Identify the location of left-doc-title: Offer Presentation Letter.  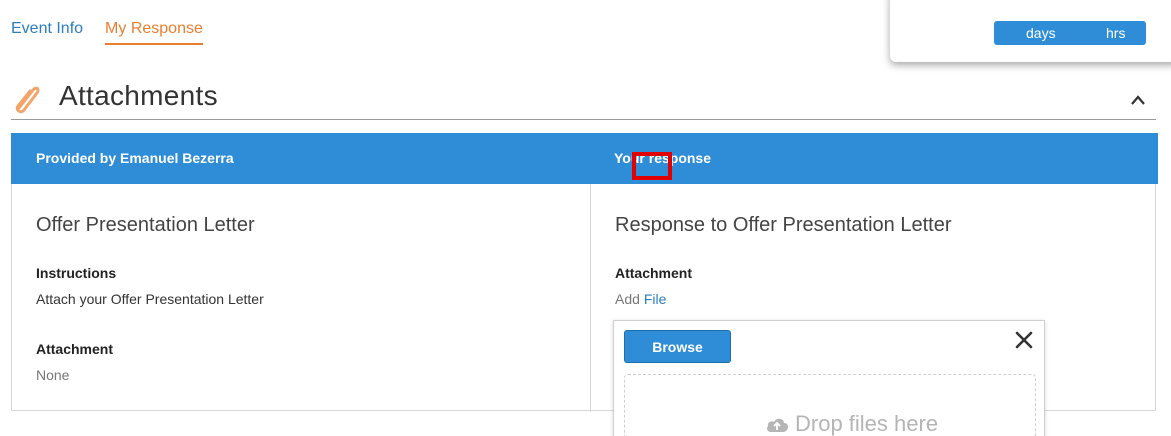
(145, 225).